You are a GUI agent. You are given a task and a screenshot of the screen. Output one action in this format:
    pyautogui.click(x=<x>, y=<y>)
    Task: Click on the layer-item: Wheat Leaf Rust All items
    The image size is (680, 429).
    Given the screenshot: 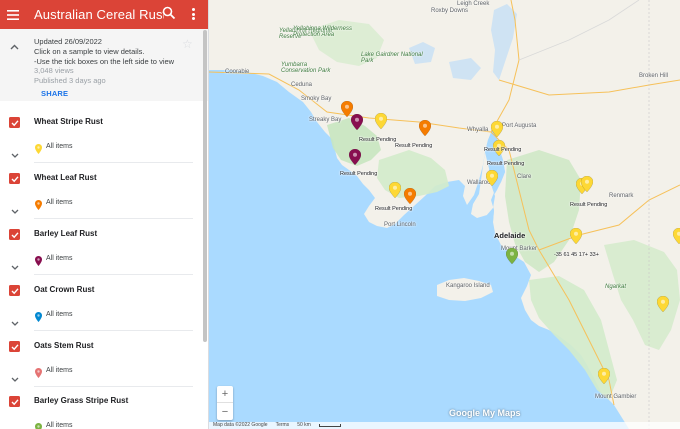 What is the action you would take?
    pyautogui.click(x=102, y=196)
    